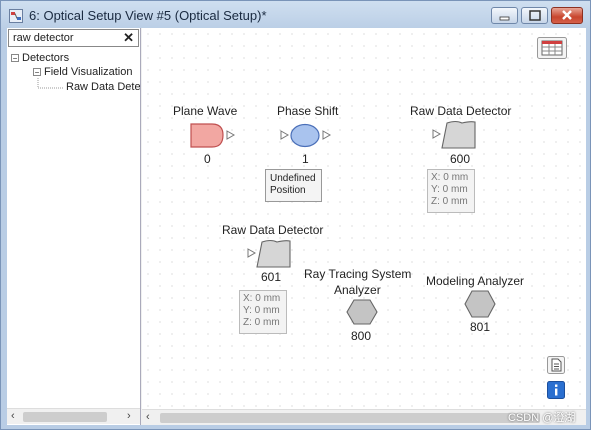 This screenshot has width=591, height=430. I want to click on optical-setup-icon, so click(16, 16).